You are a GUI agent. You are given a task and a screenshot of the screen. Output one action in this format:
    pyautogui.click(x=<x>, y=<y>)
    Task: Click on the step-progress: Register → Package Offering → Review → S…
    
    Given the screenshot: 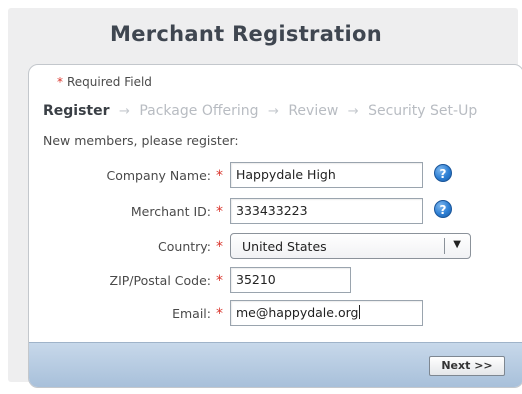 What is the action you would take?
    pyautogui.click(x=260, y=111)
    